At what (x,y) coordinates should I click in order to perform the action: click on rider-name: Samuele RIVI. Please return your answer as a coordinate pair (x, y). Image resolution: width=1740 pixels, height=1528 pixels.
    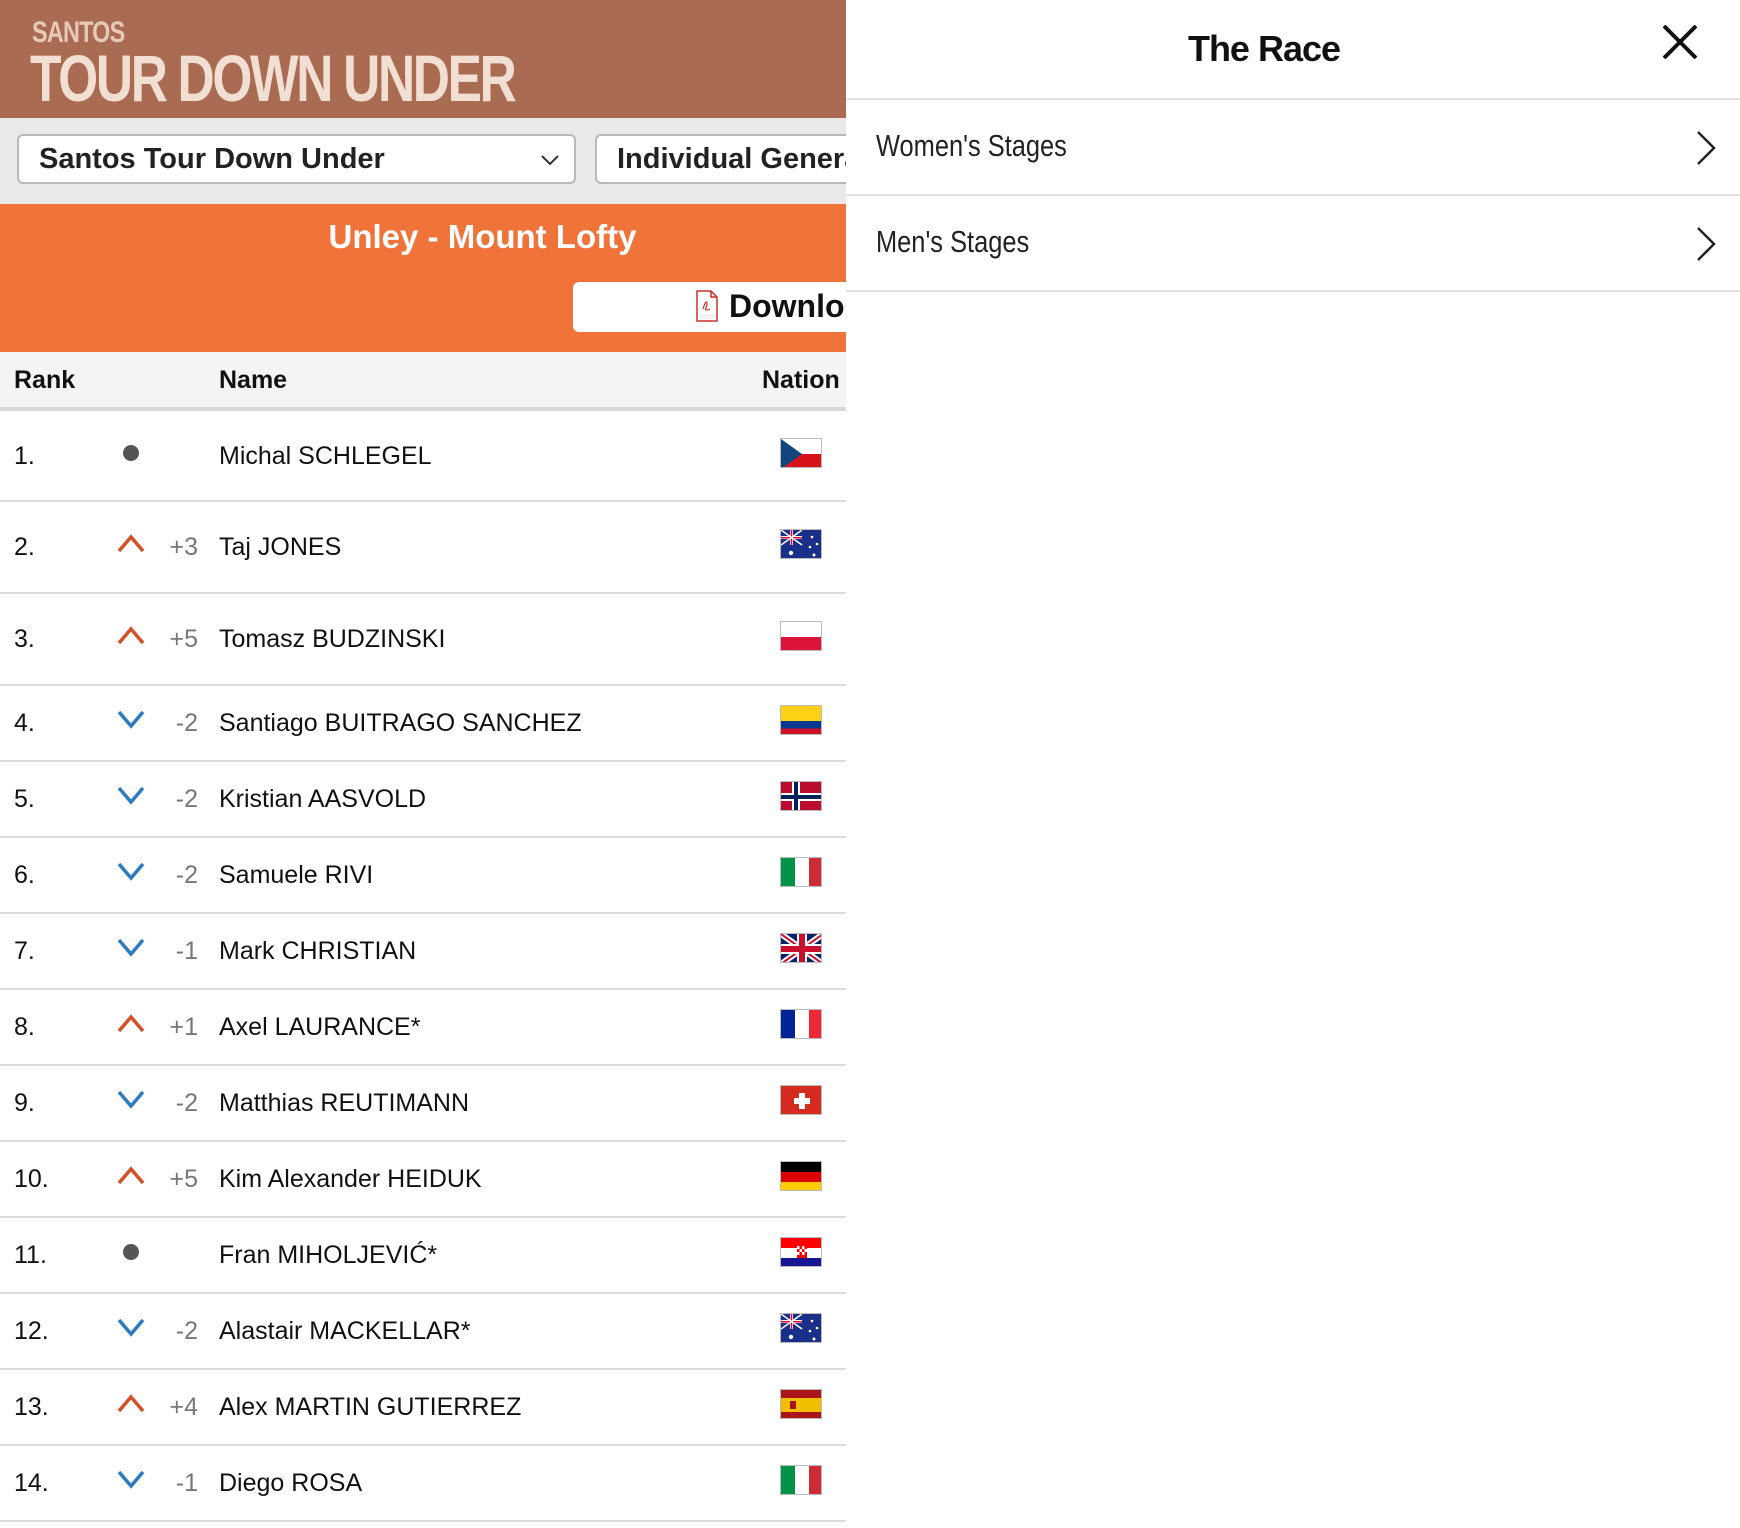
    Looking at the image, I should click on (296, 875).